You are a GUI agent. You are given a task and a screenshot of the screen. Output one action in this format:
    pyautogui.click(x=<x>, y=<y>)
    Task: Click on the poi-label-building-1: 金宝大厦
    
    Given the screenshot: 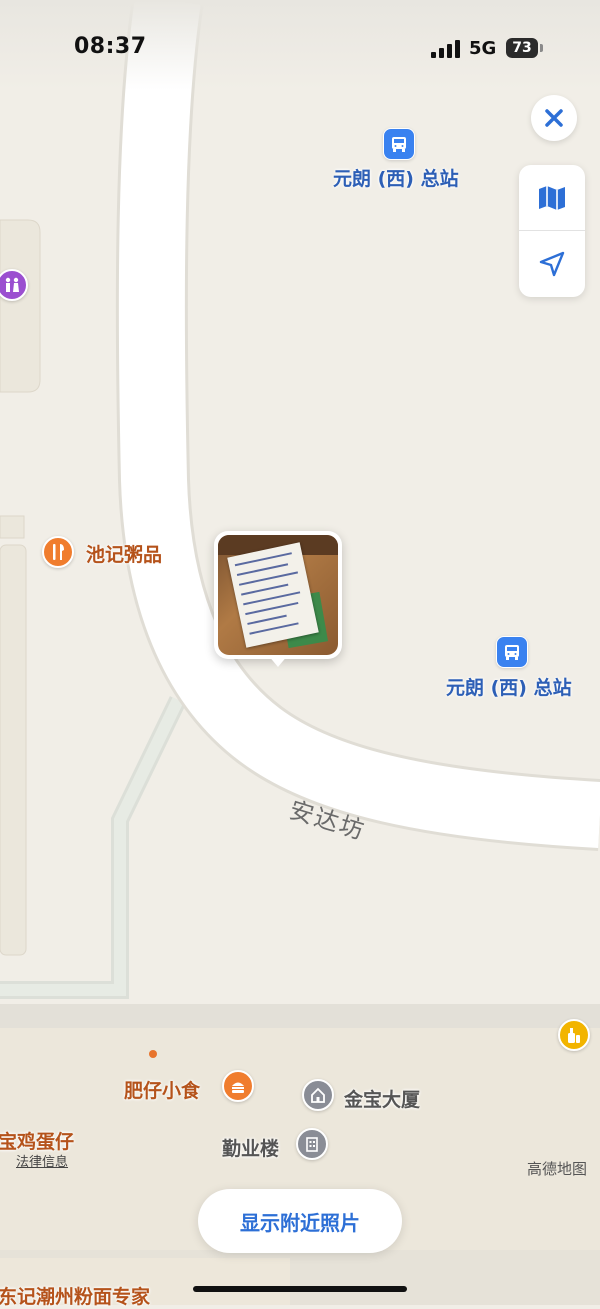 What is the action you would take?
    pyautogui.click(x=382, y=1098)
    